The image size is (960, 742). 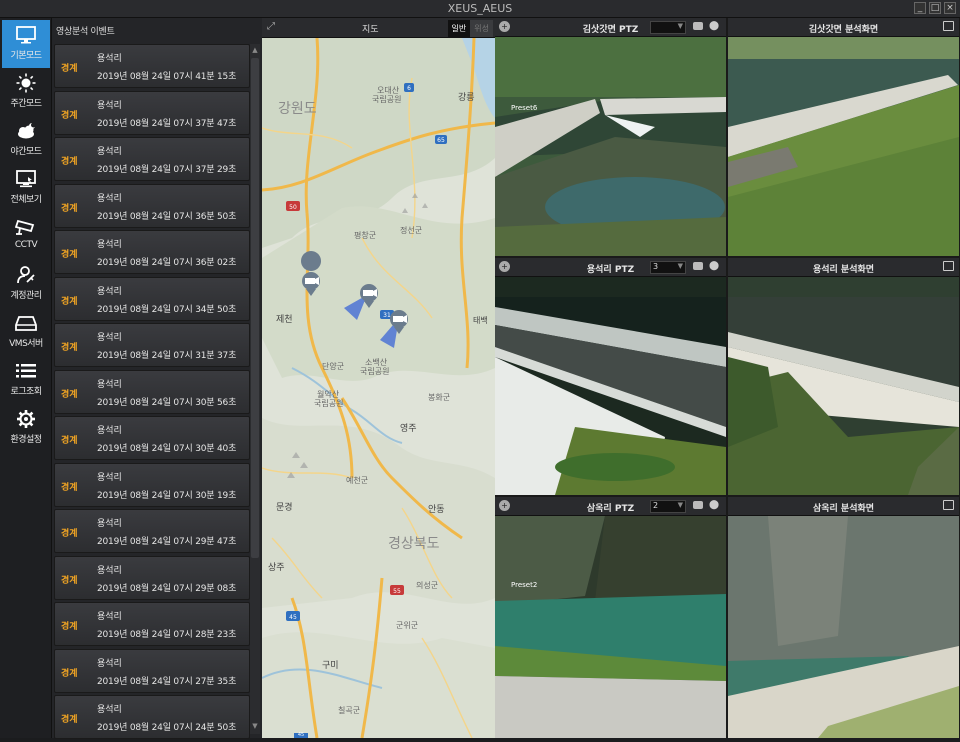 What do you see at coordinates (26, 275) in the screenshot?
I see `user-key-icon` at bounding box center [26, 275].